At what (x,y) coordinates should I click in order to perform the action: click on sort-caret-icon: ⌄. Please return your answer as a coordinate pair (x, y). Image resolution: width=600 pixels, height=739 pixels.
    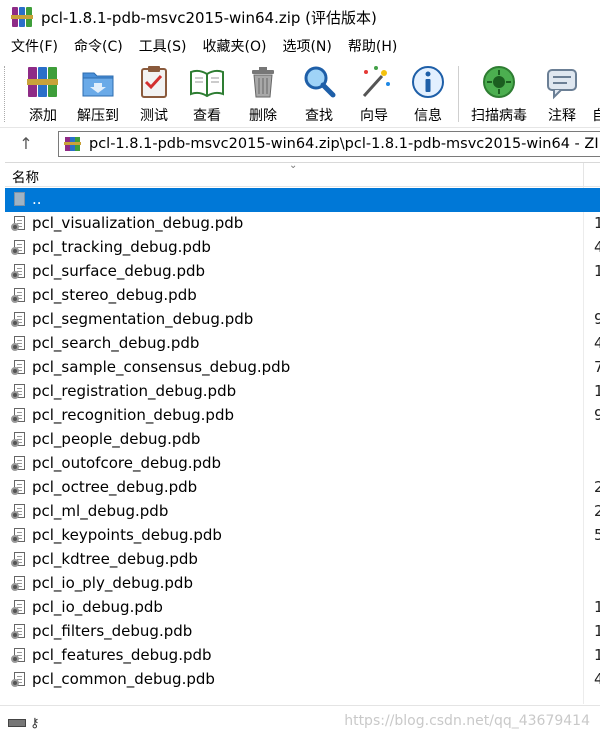
    Looking at the image, I should click on (293, 166).